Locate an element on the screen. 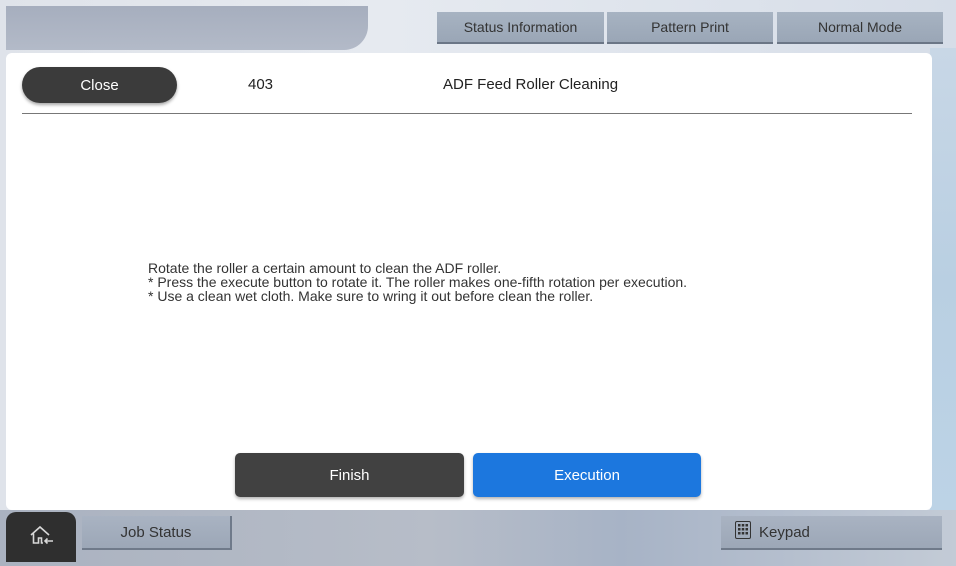  job-status-button: Job Status is located at coordinates (157, 533).